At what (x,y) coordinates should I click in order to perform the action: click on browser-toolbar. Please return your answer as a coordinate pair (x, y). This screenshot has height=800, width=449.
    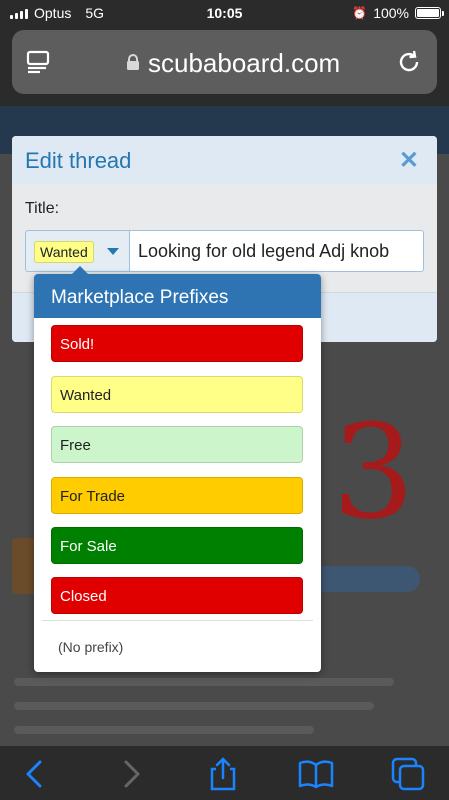
    Looking at the image, I should click on (224, 773).